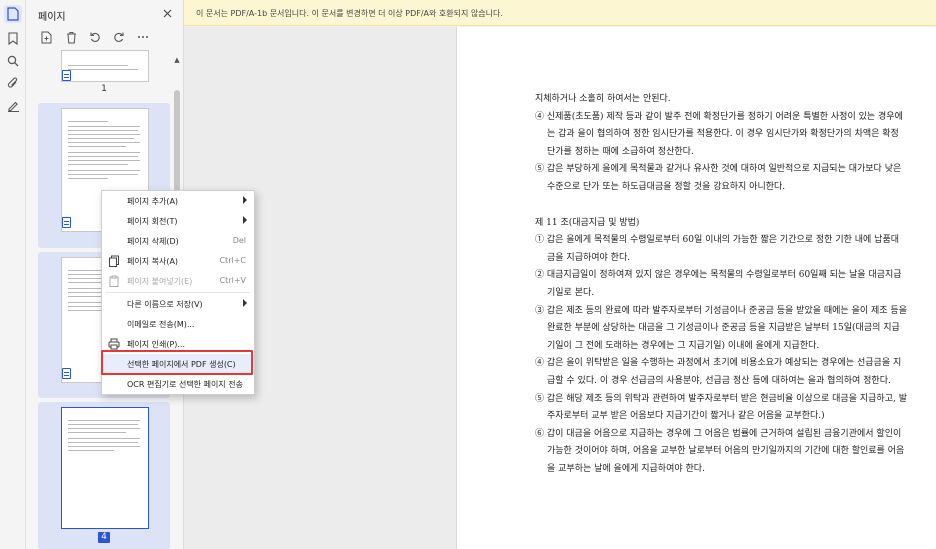 This screenshot has width=936, height=549. I want to click on bookmark-icon, so click(13, 38).